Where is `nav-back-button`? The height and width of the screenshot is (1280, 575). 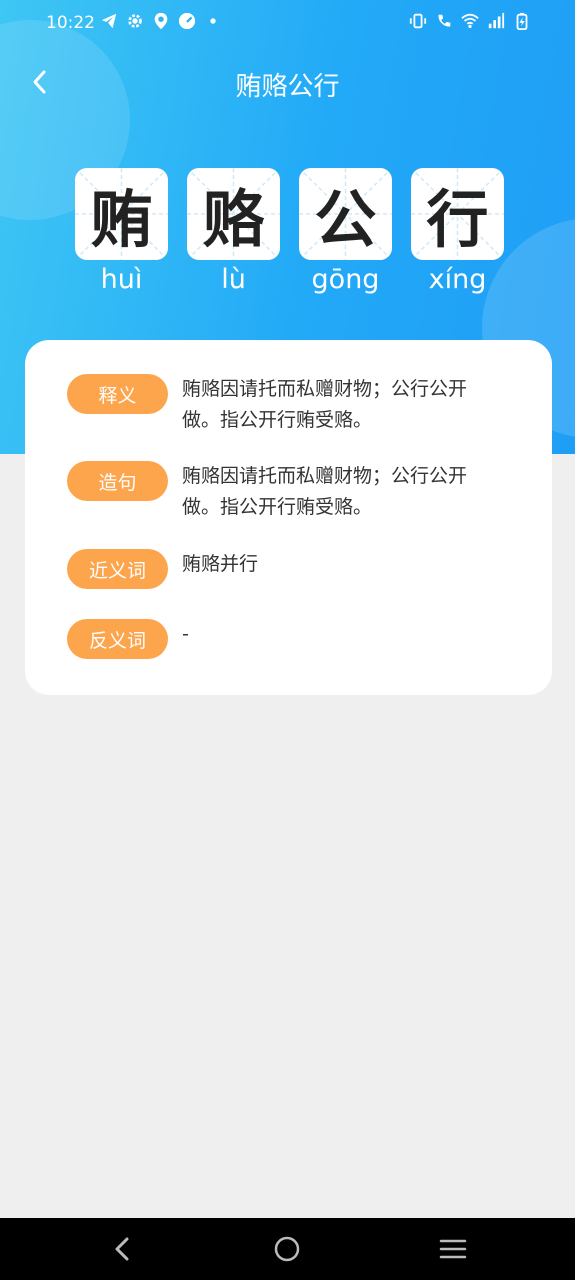
nav-back-button is located at coordinates (122, 1249).